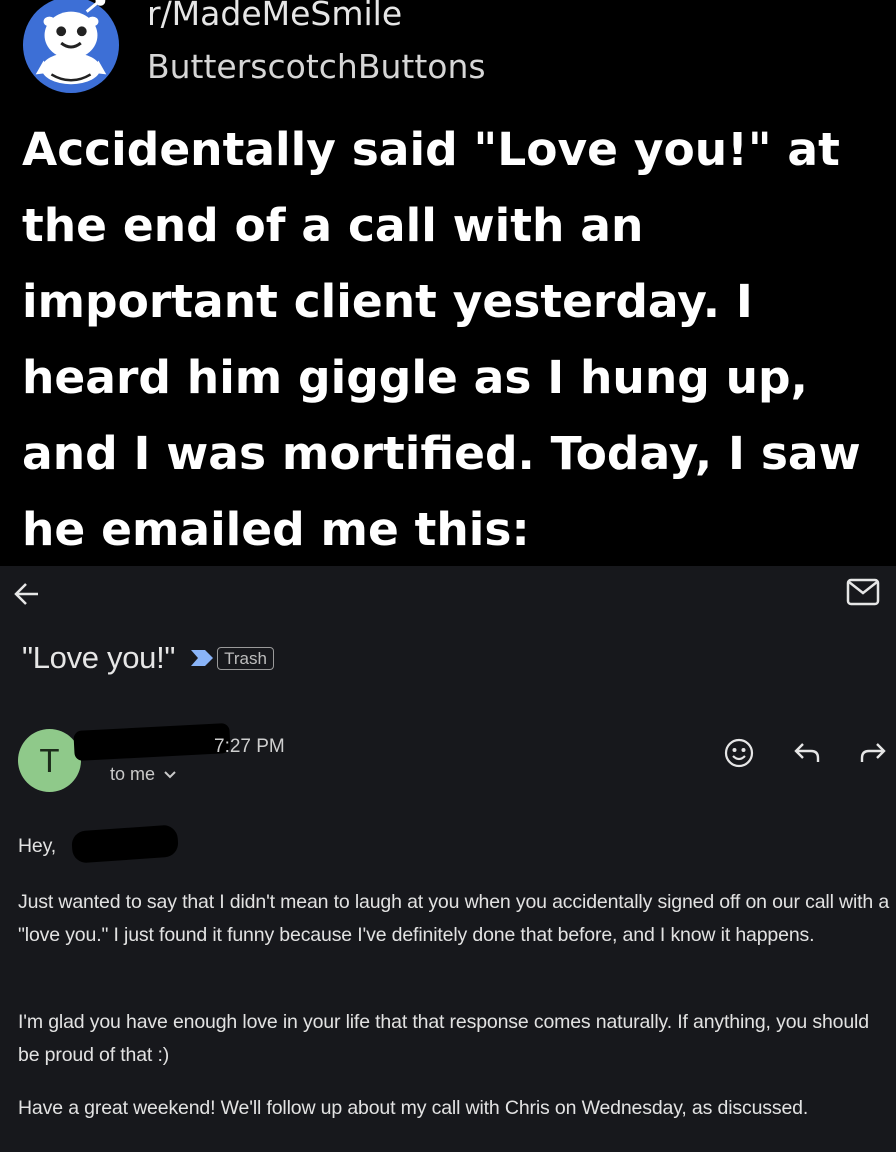 Image resolution: width=896 pixels, height=1152 pixels. Describe the element at coordinates (71, 47) in the screenshot. I see `subreddit-avatar-icon` at that location.